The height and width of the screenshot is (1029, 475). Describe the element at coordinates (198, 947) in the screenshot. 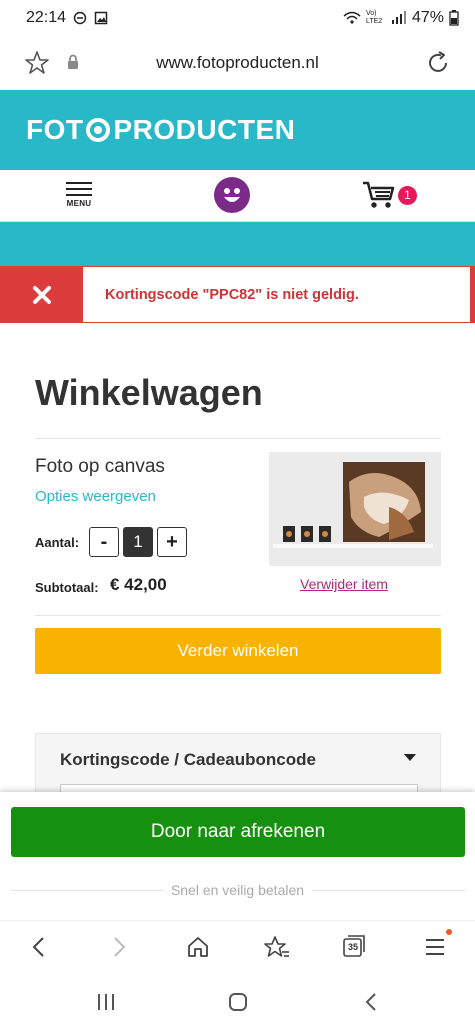

I see `home-icon` at that location.